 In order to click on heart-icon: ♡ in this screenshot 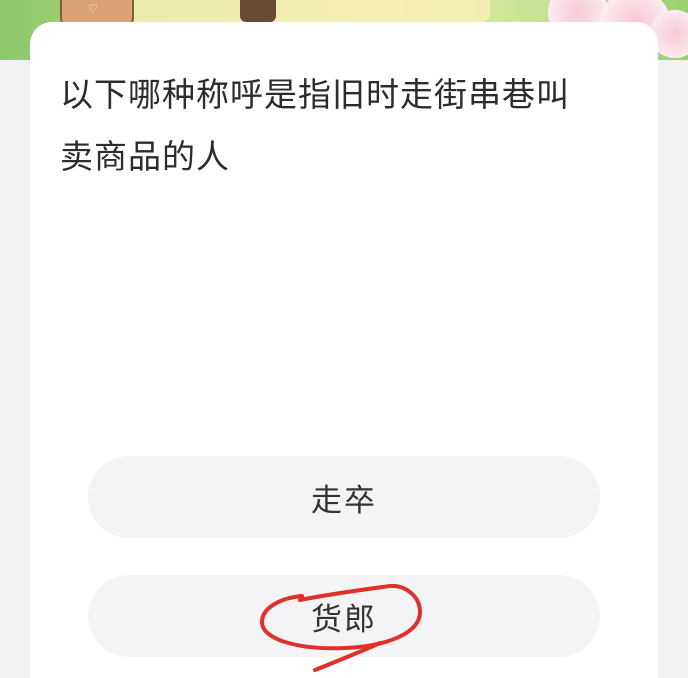, I will do `click(93, 8)`.